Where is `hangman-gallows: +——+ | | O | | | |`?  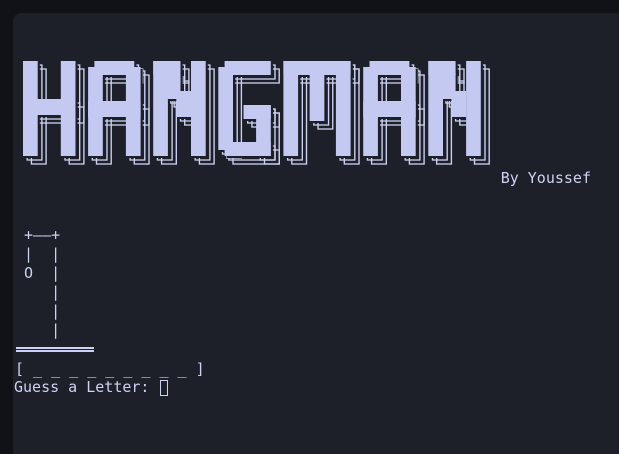
hangman-gallows: +——+ | | O | | | | is located at coordinates (37, 283).